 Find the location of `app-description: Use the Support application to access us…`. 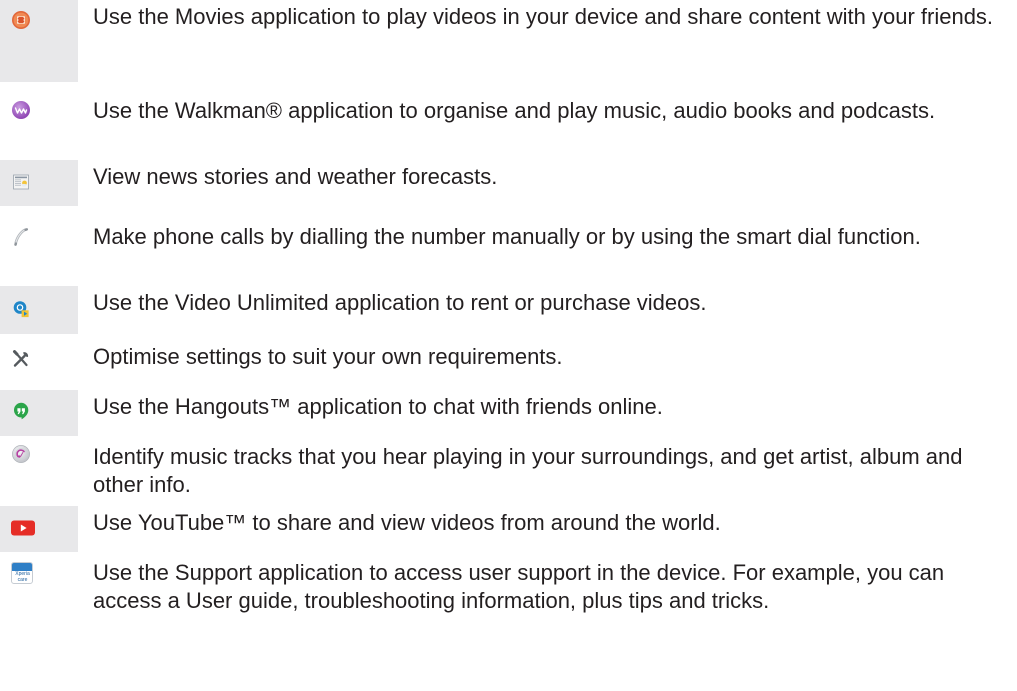

app-description: Use the Support application to access us… is located at coordinates (519, 586).